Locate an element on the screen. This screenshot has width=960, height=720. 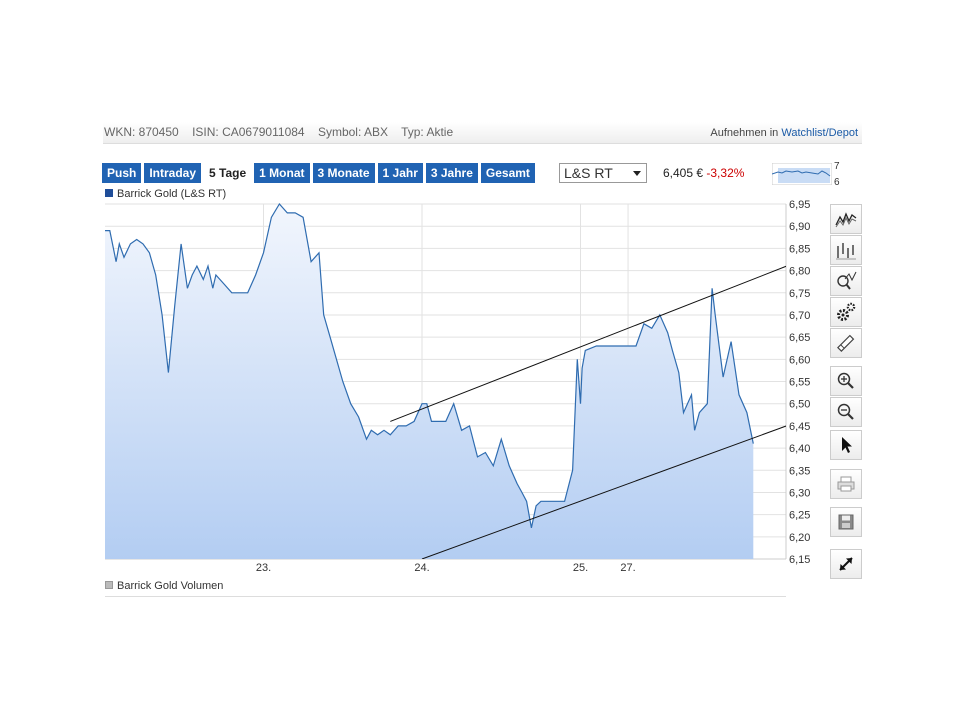
y-tick-label: 6,90 is located at coordinates (799, 227).